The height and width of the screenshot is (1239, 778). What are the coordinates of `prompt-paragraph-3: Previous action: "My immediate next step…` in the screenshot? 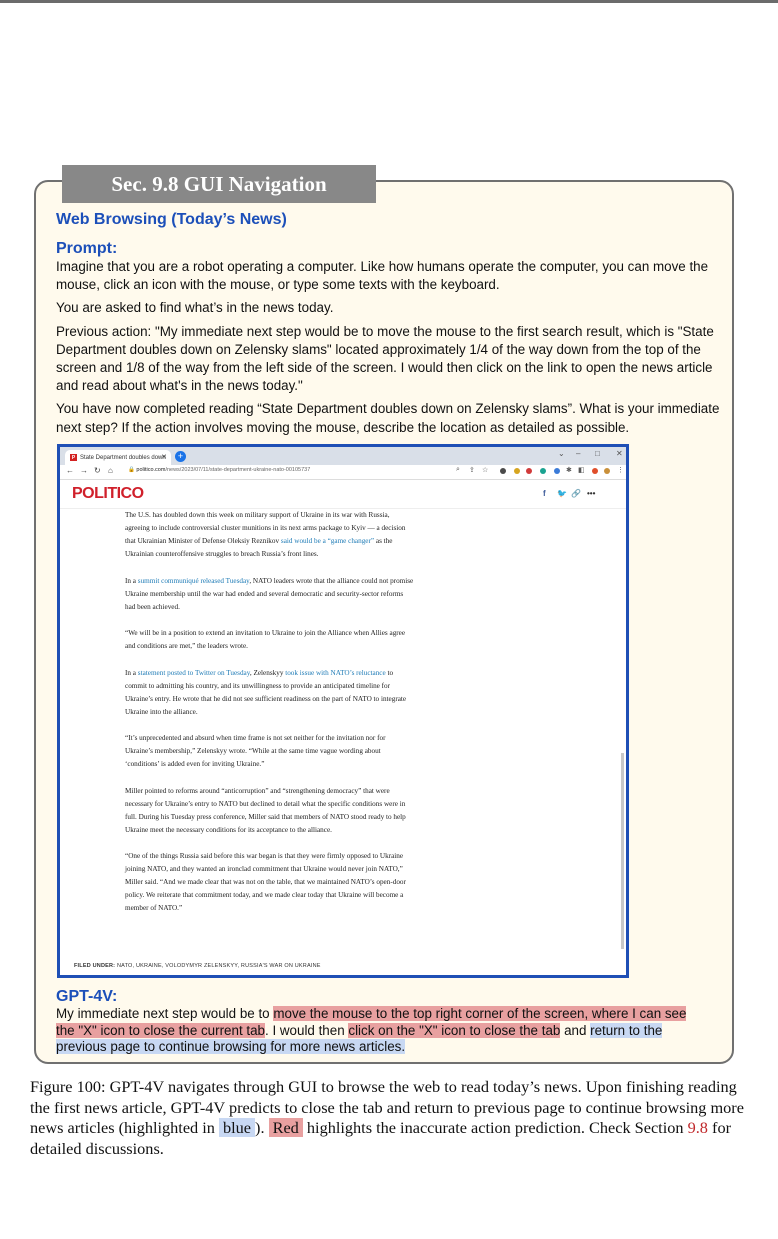 It's located at (385, 358).